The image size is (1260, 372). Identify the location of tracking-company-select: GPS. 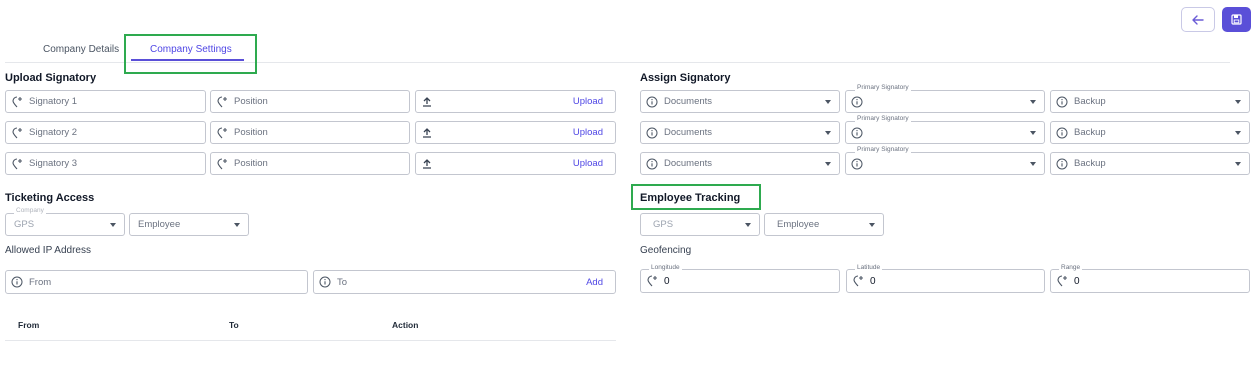
(700, 224).